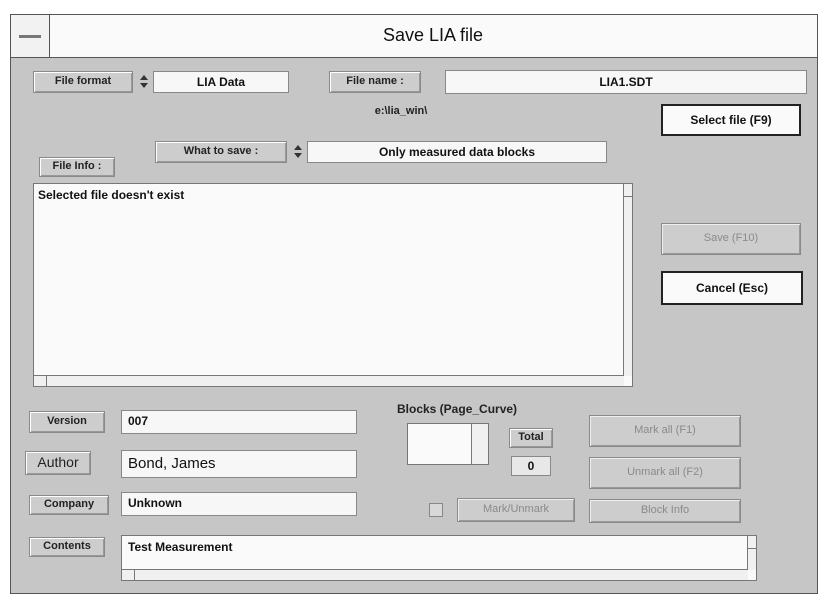 This screenshot has width=822, height=599. Describe the element at coordinates (457, 152) in the screenshot. I see `what-to-save-value: Only measured data blocks` at that location.